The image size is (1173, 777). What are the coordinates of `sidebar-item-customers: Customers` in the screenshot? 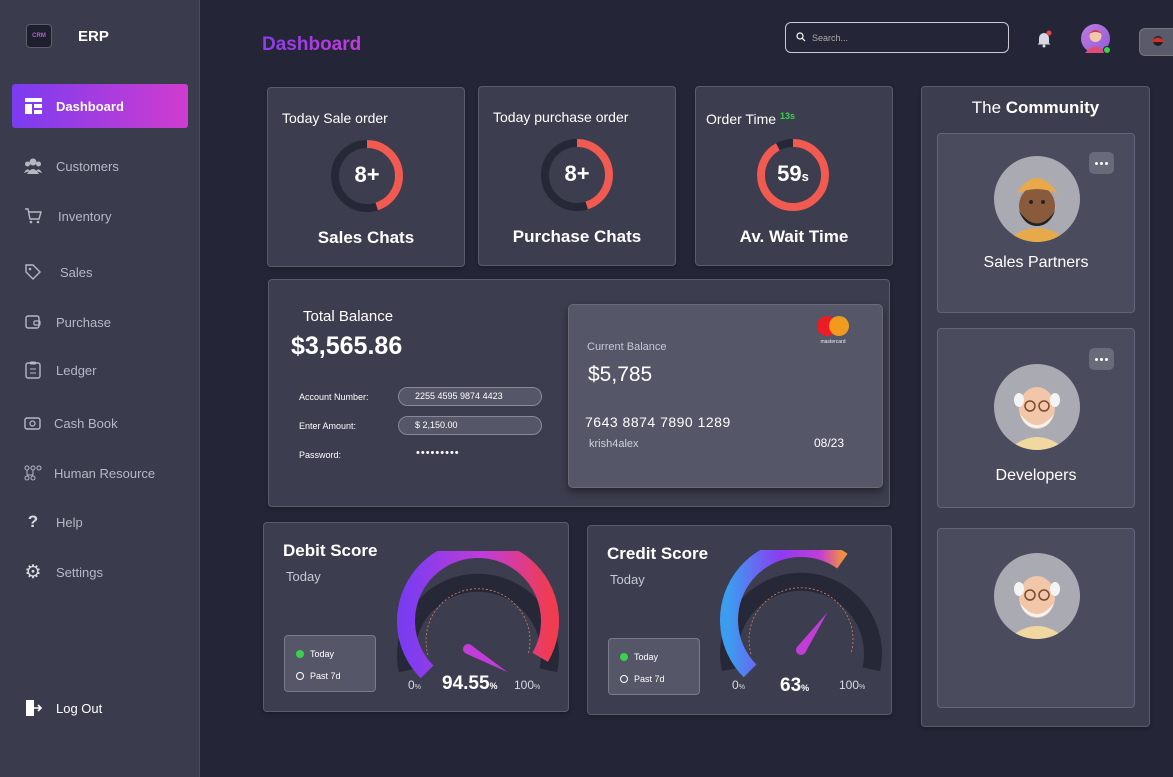 It's located at (100, 166).